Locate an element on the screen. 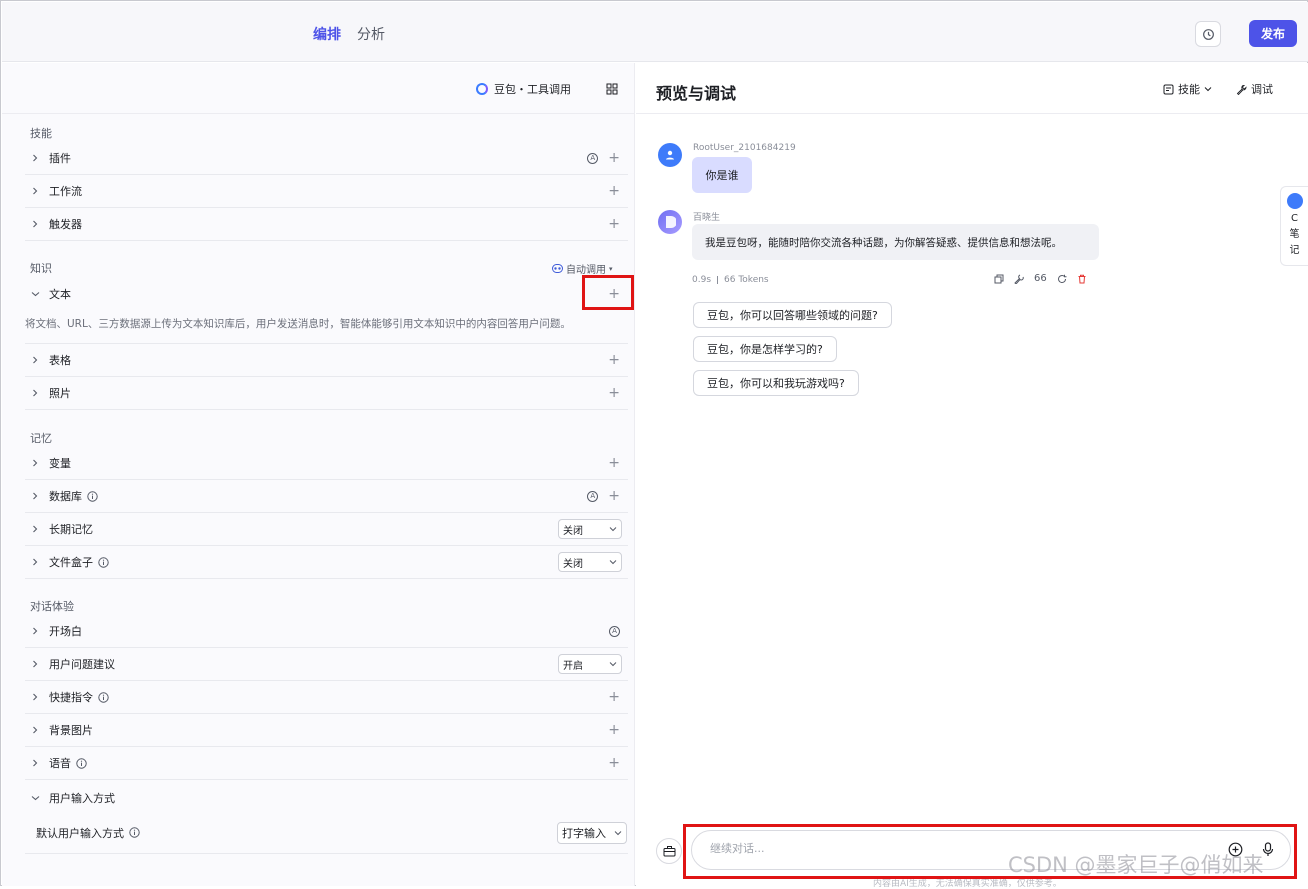 The image size is (1308, 889). row-text: 文本 + is located at coordinates (326, 293).